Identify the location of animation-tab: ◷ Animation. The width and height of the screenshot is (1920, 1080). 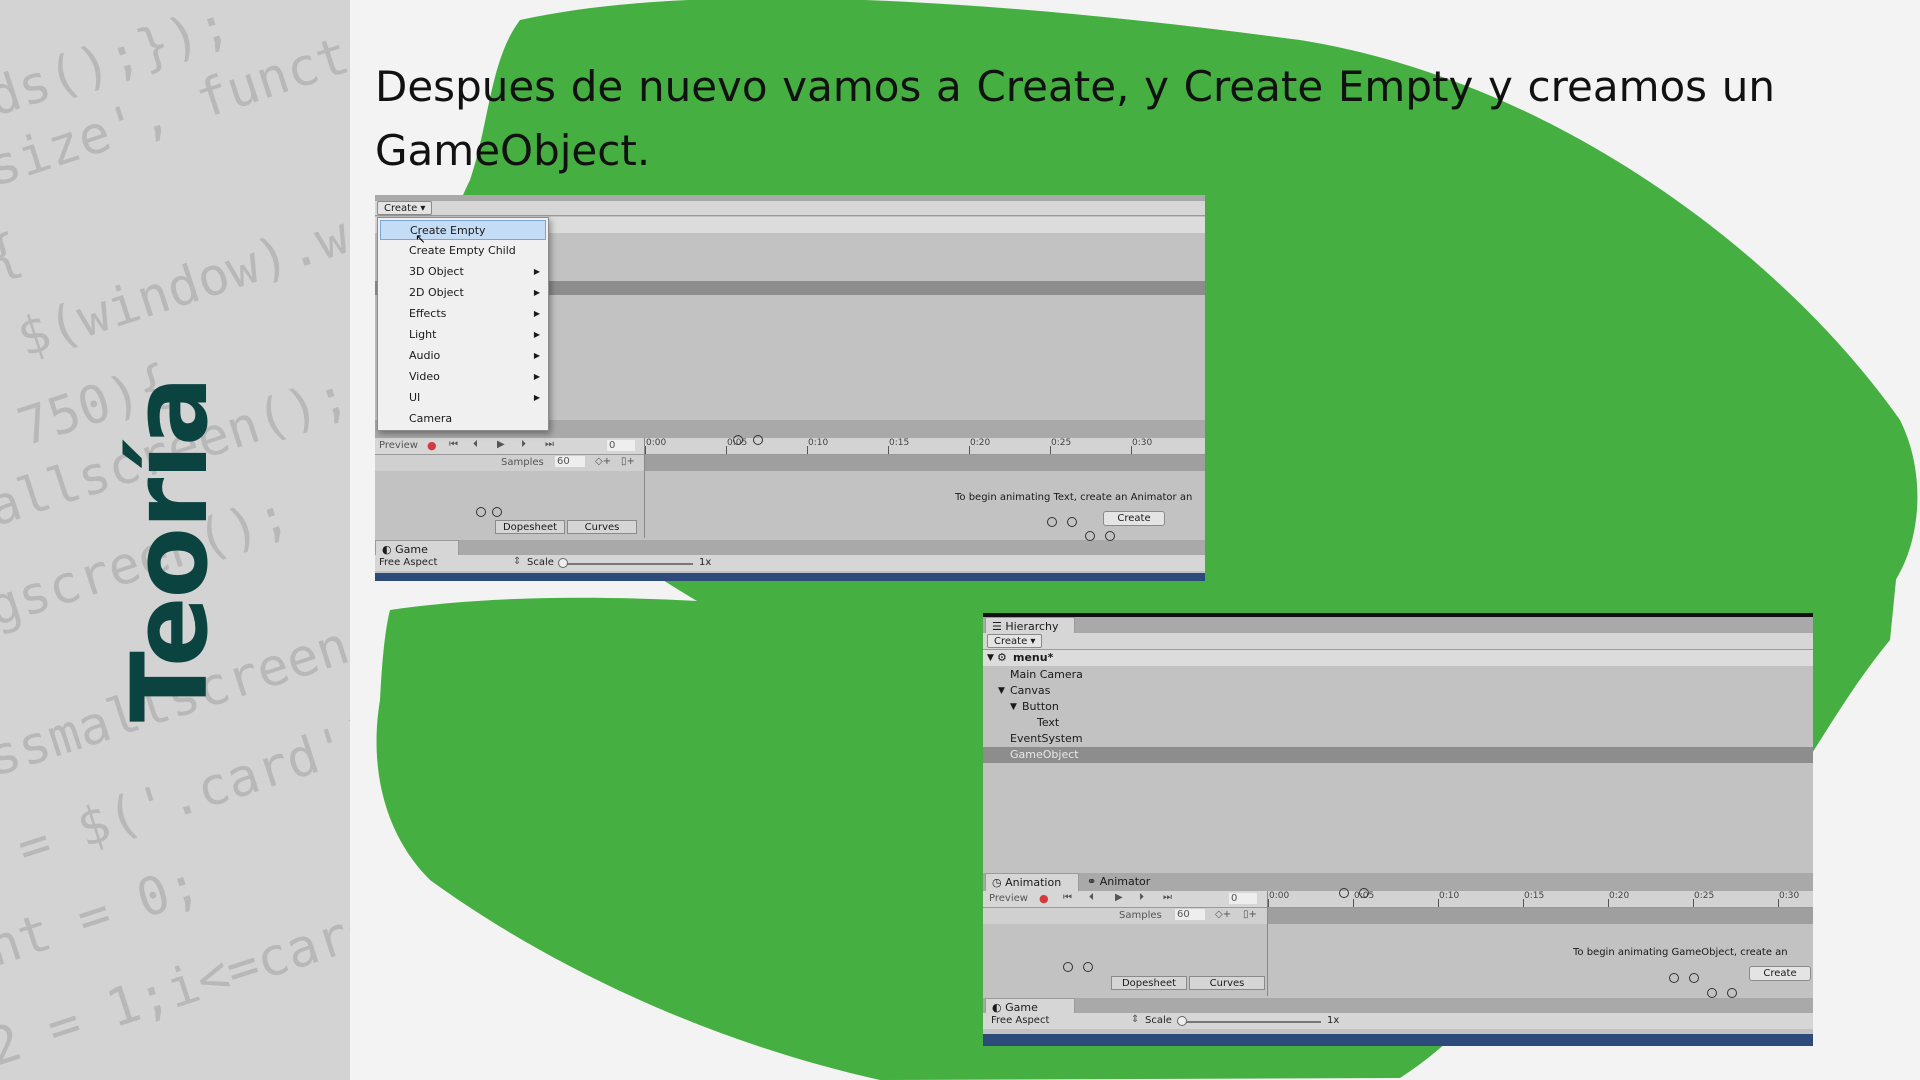
(1032, 882).